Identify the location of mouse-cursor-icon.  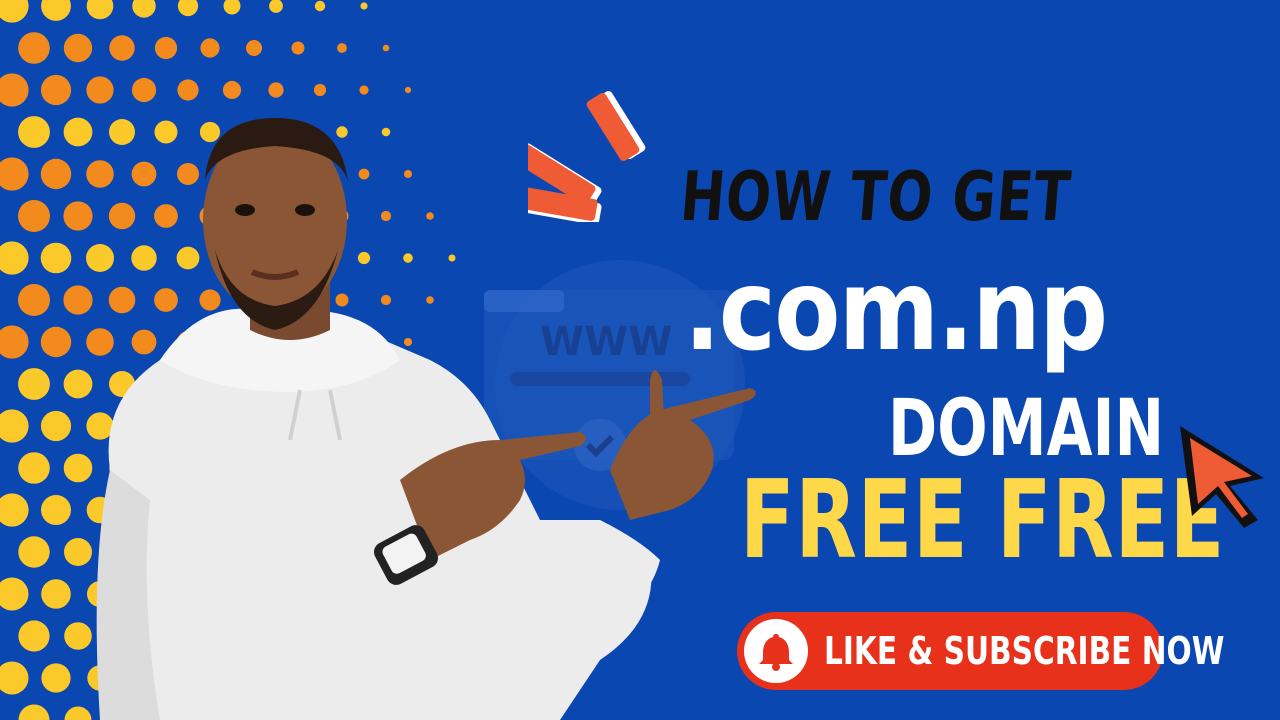
(1222, 477).